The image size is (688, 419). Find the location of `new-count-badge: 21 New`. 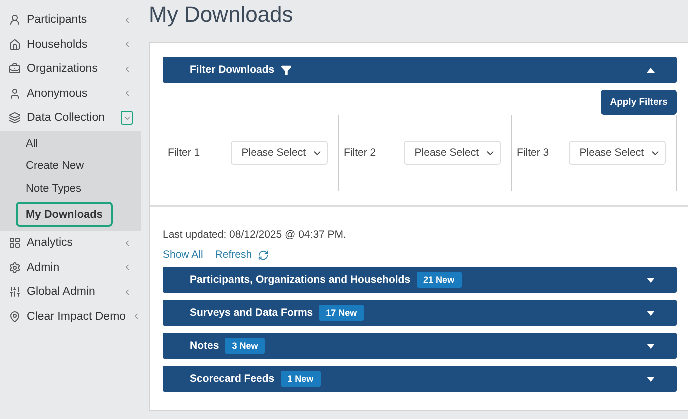

new-count-badge: 21 New is located at coordinates (439, 280).